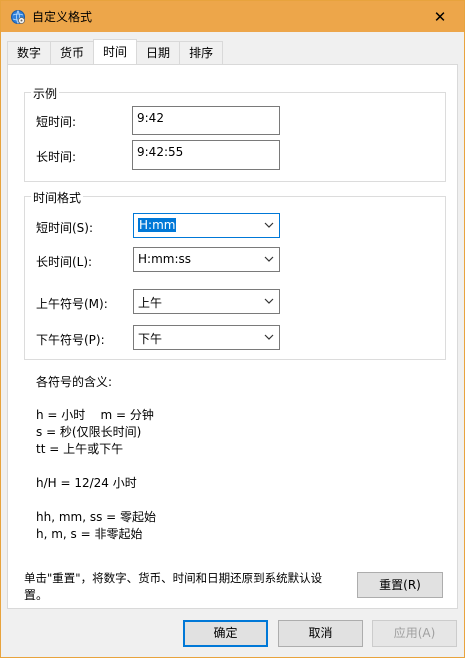 This screenshot has width=465, height=658. I want to click on tab-strip: 数字 货币 时间 日期 排序, so click(115, 51).